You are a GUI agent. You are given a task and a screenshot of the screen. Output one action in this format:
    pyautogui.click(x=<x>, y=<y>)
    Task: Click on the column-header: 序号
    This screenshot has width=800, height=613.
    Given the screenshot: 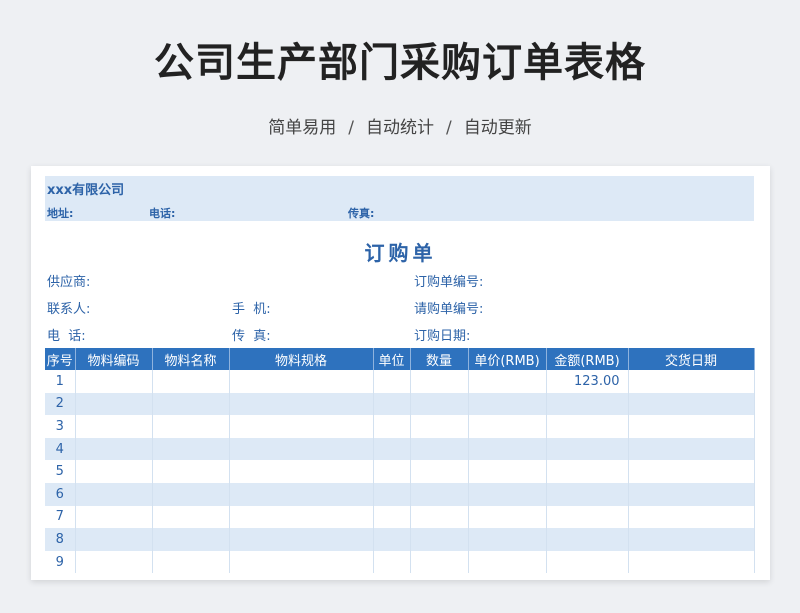 What is the action you would take?
    pyautogui.click(x=60, y=359)
    